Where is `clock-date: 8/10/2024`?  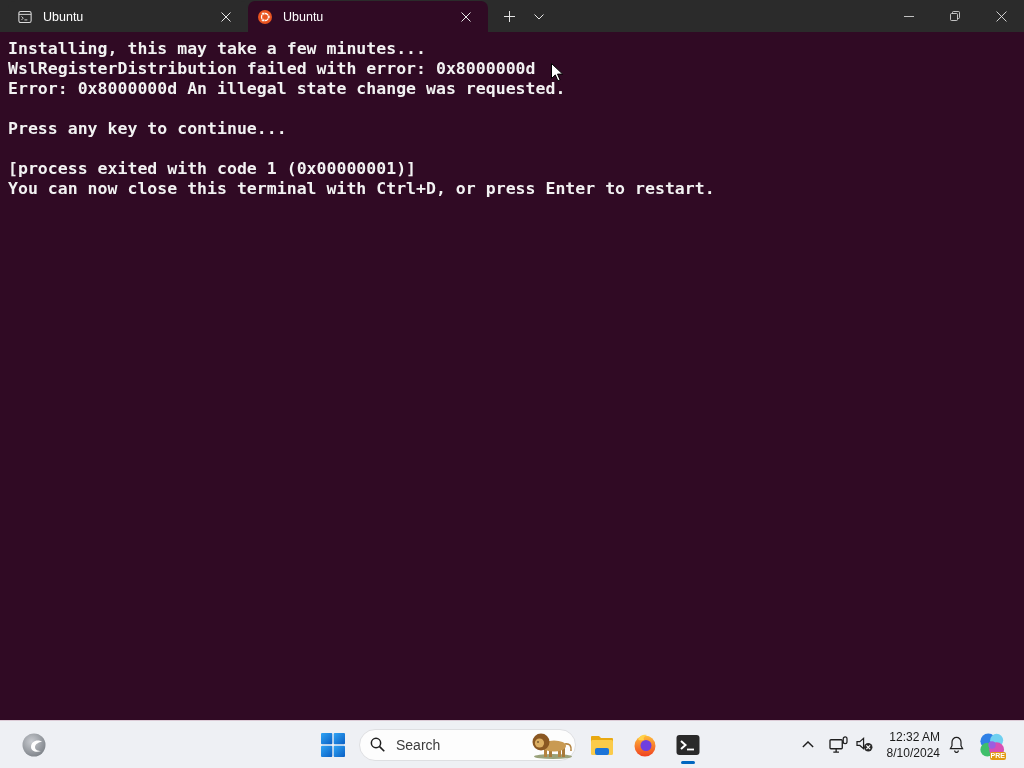 clock-date: 8/10/2024 is located at coordinates (913, 752).